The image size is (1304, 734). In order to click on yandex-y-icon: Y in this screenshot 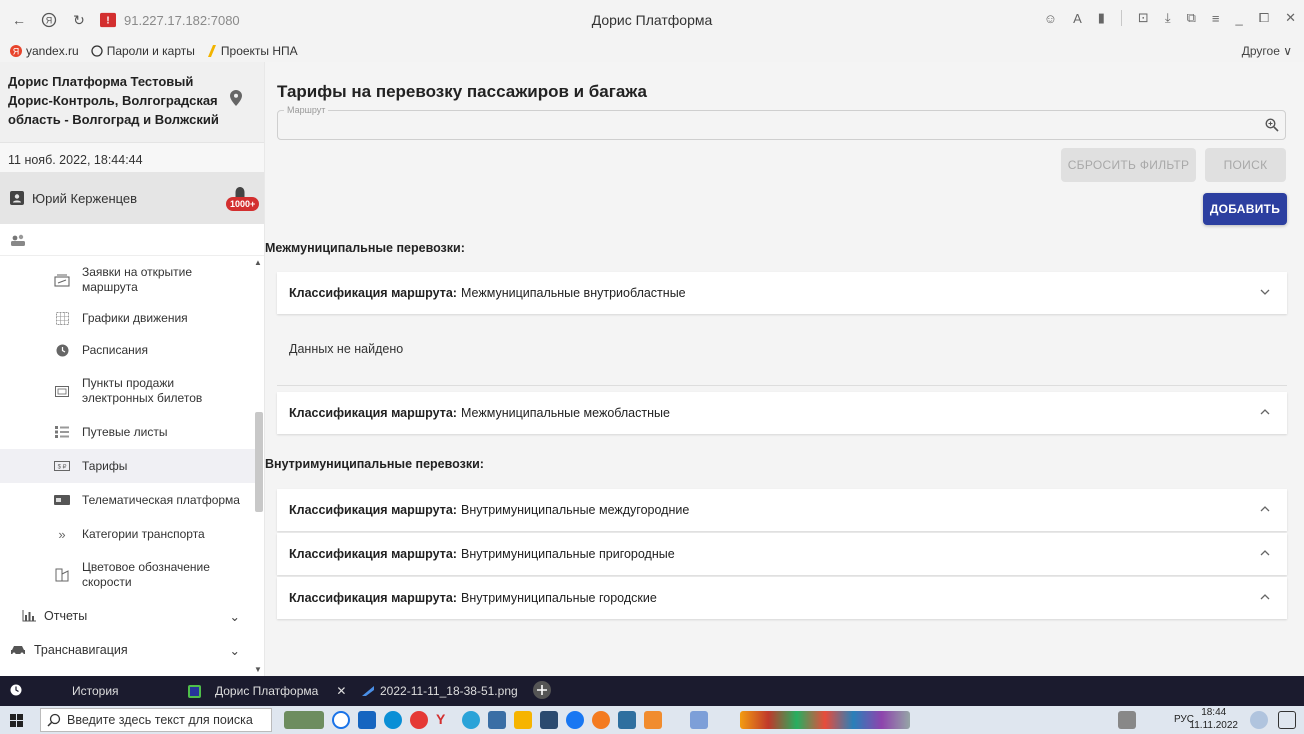, I will do `click(445, 720)`.